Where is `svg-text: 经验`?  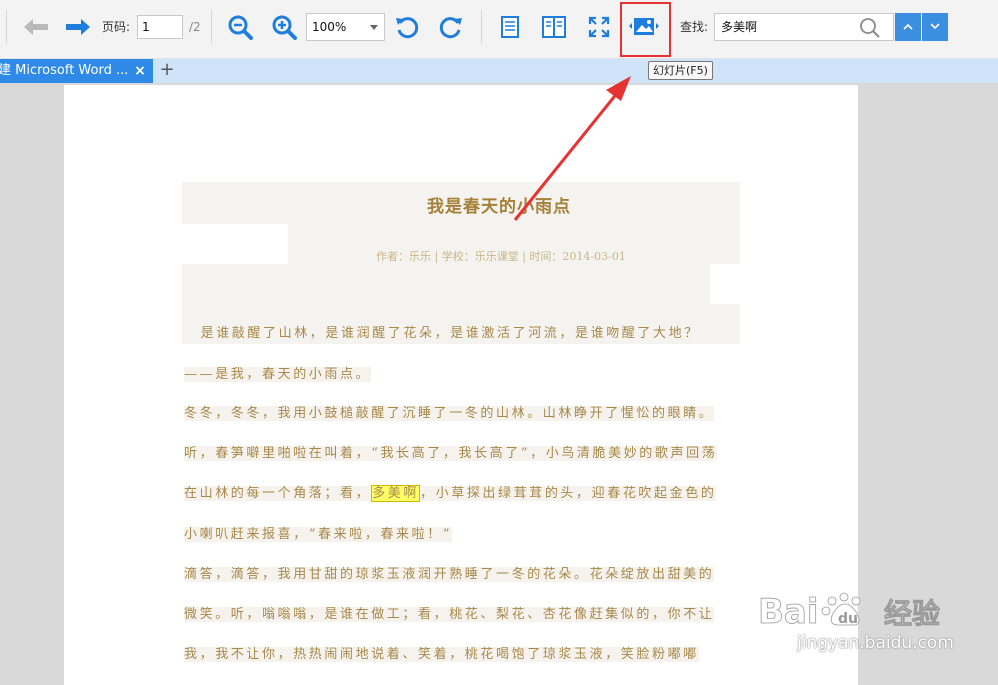
svg-text: 经验 is located at coordinates (912, 613).